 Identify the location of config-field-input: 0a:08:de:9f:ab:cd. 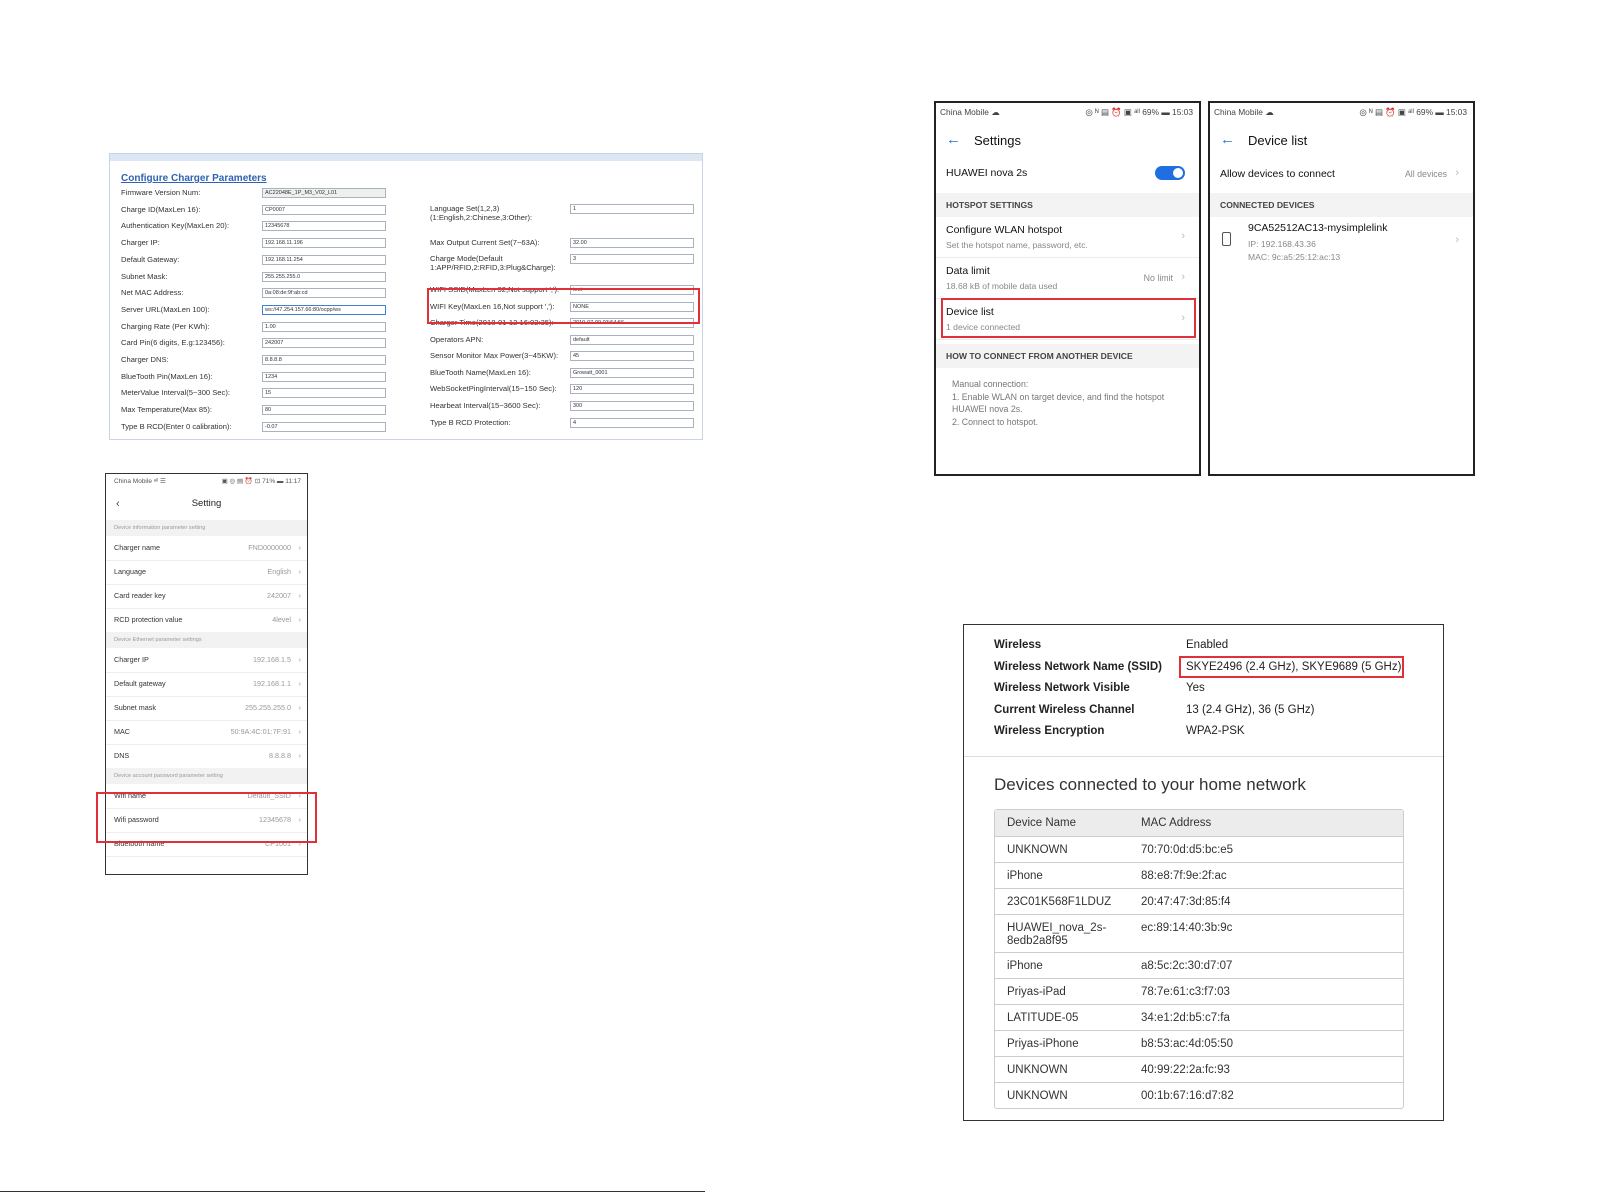
(324, 293).